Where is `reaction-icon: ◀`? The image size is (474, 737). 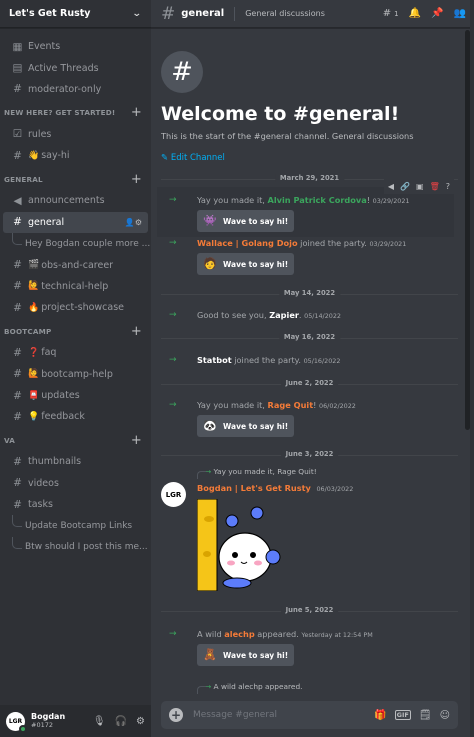
reaction-icon: ◀ is located at coordinates (391, 186).